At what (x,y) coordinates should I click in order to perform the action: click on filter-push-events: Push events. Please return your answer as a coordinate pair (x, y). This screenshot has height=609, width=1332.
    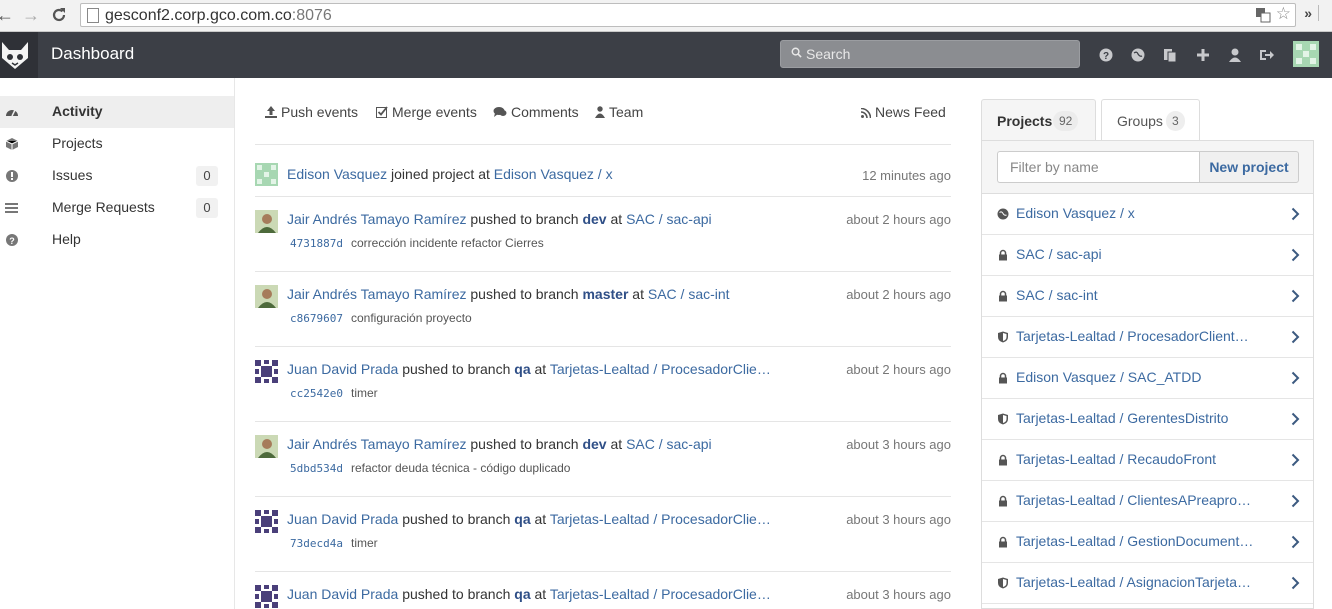
    Looking at the image, I should click on (311, 114).